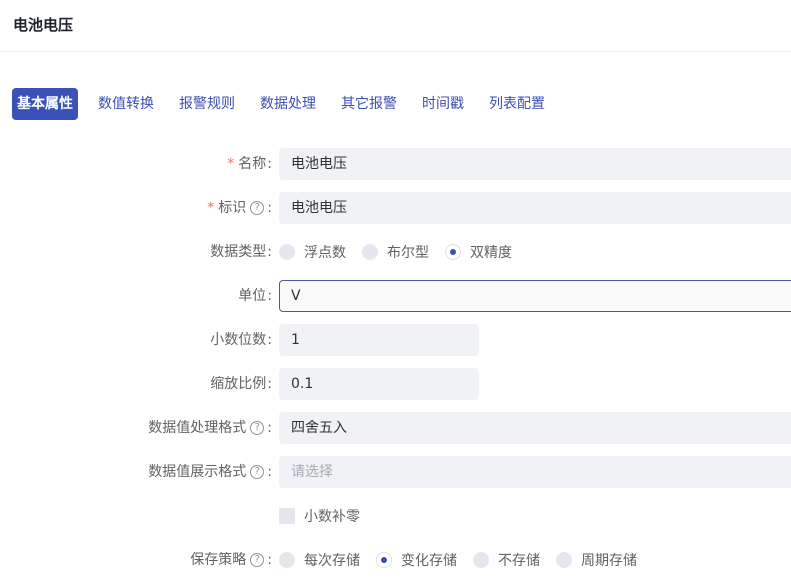  I want to click on unit-label: 单位 :, so click(255, 296).